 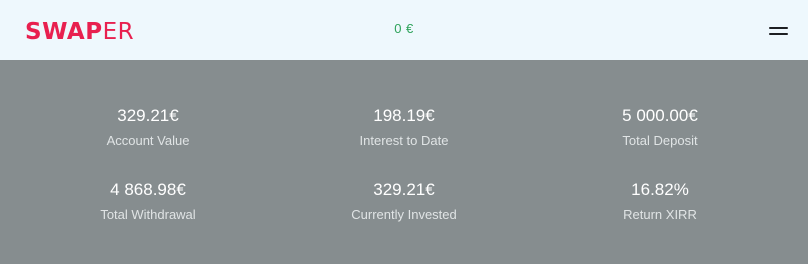 What do you see at coordinates (148, 140) in the screenshot?
I see `stat-label: Account Value` at bounding box center [148, 140].